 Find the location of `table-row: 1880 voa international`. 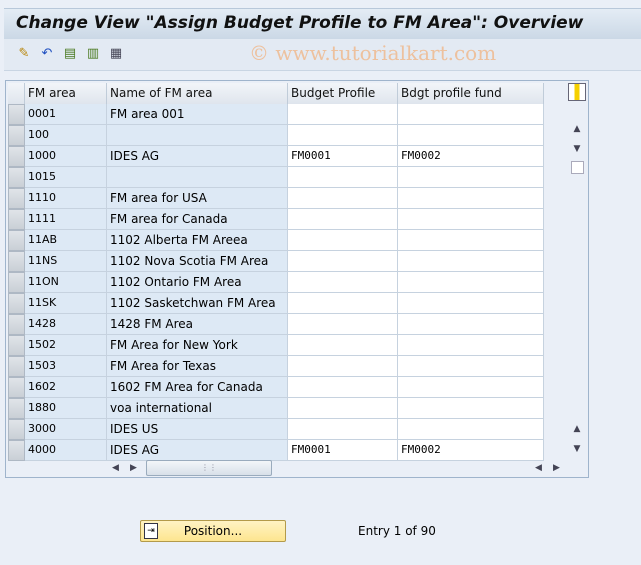

table-row: 1880 voa international is located at coordinates (276, 408).